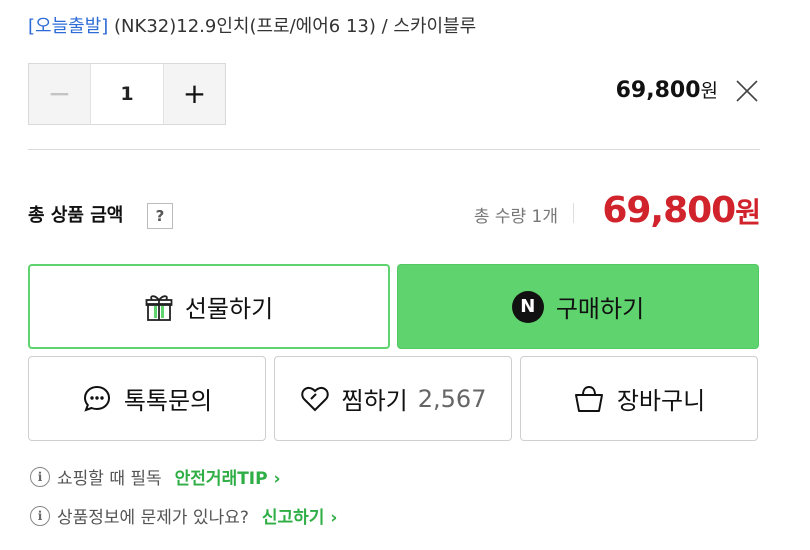 This screenshot has width=810, height=550. Describe the element at coordinates (588, 398) in the screenshot. I see `shopping-bag-icon` at that location.